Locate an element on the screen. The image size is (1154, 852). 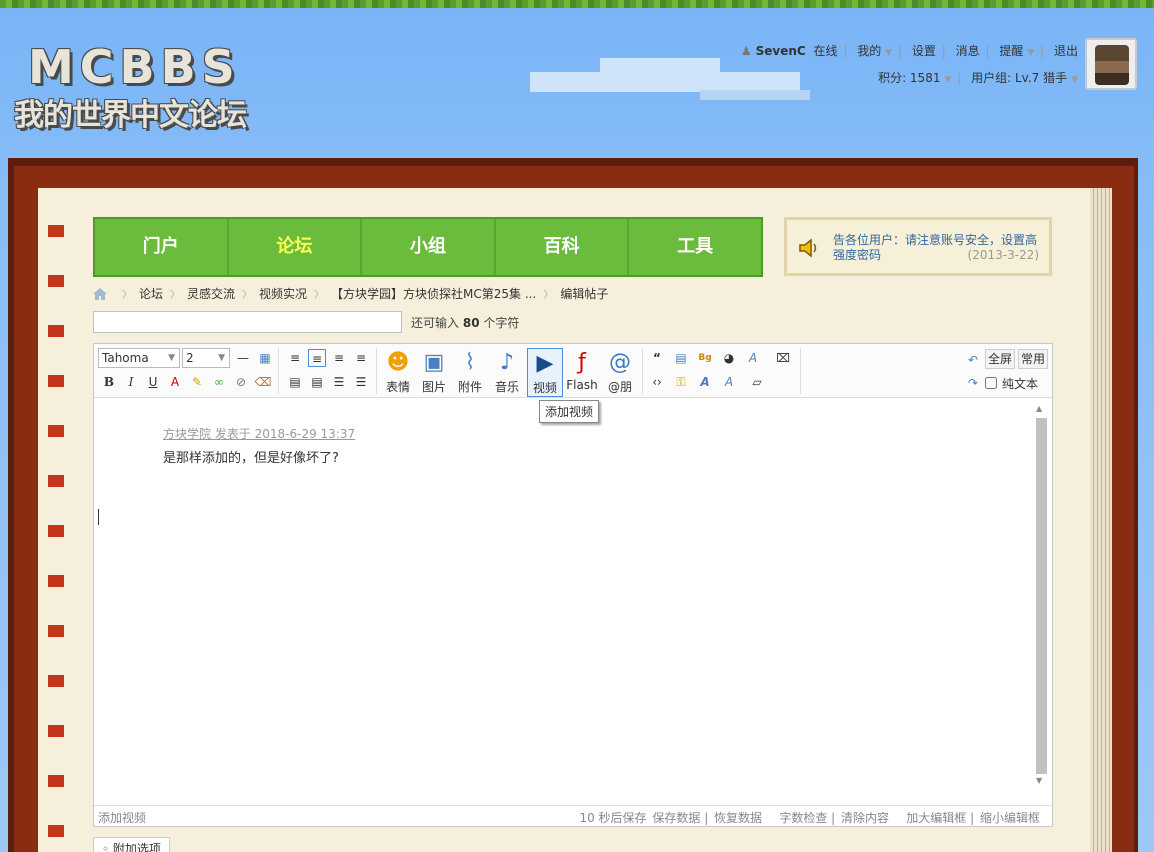
common-mode-button: 常用 is located at coordinates (1033, 359).